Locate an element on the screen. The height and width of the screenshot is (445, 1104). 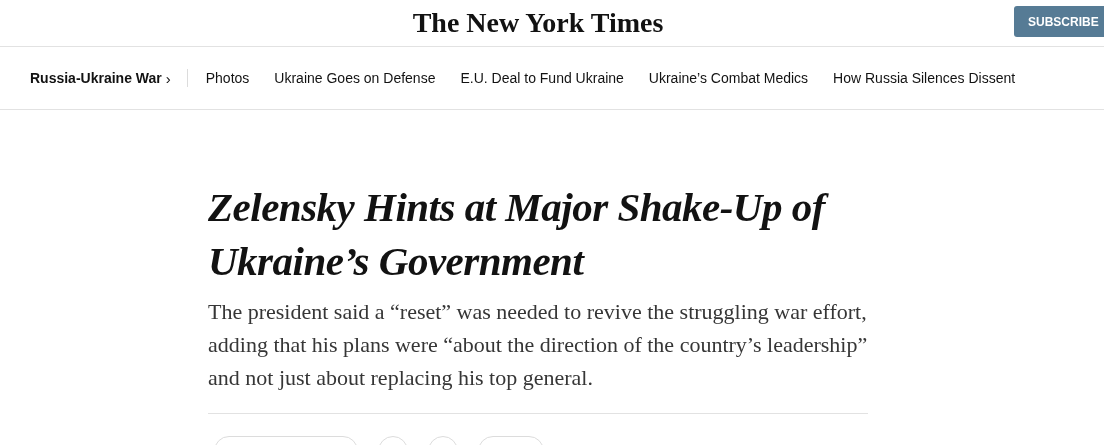
subscribe-button: SUBSCRIBE is located at coordinates (1059, 21).